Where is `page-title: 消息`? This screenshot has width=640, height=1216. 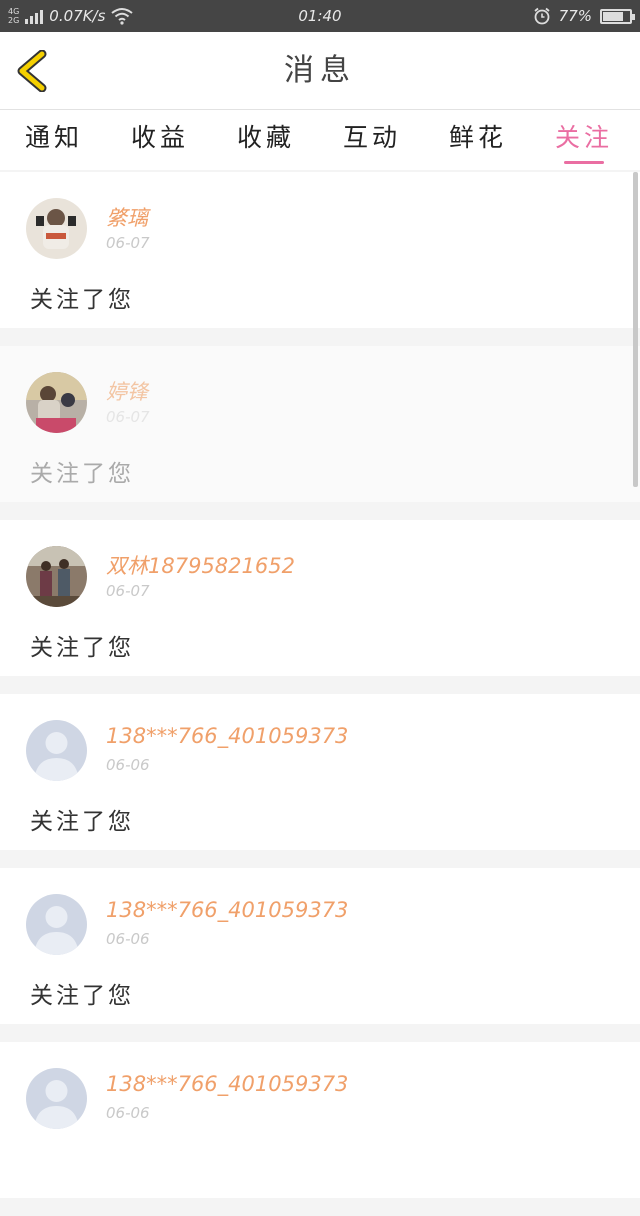 page-title: 消息 is located at coordinates (320, 70).